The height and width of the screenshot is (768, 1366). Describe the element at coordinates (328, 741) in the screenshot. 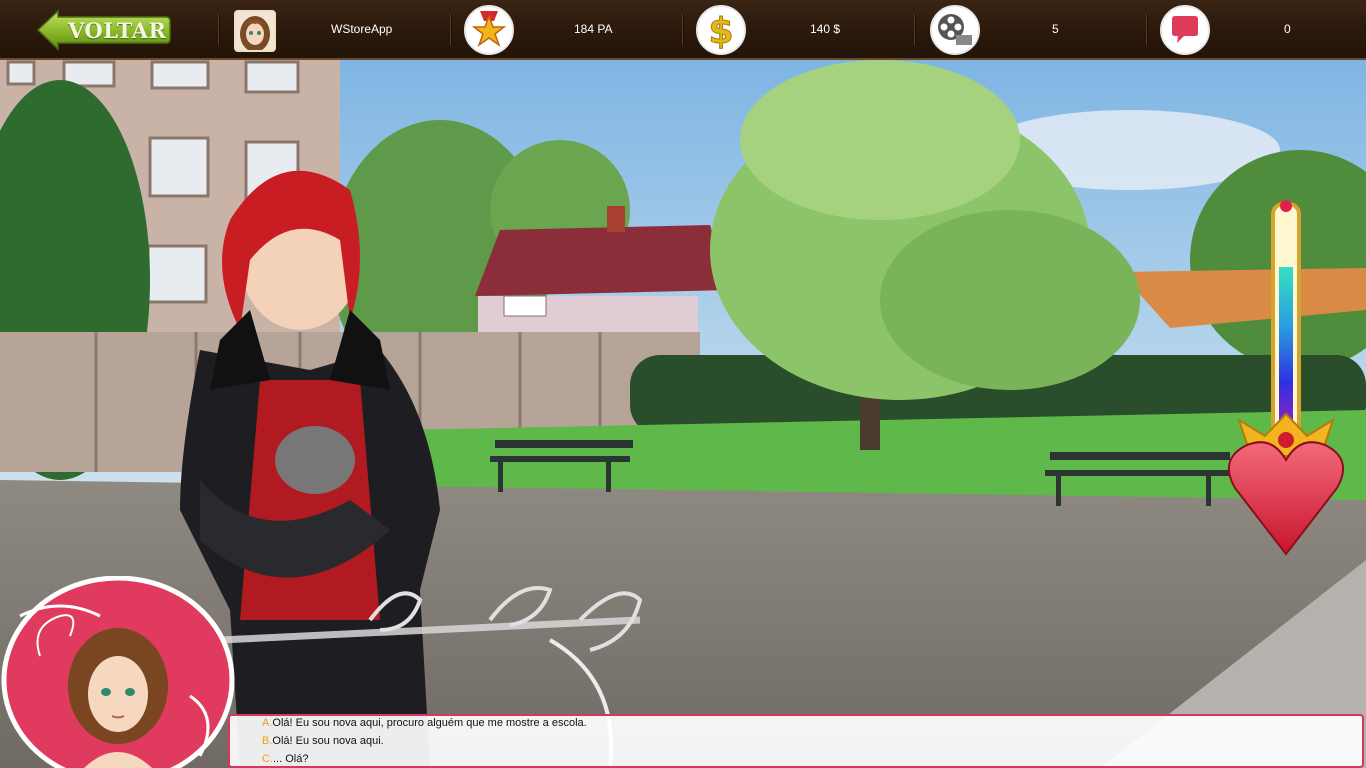

I see `choice-text: Olá! Eu sou nova aqui.` at that location.